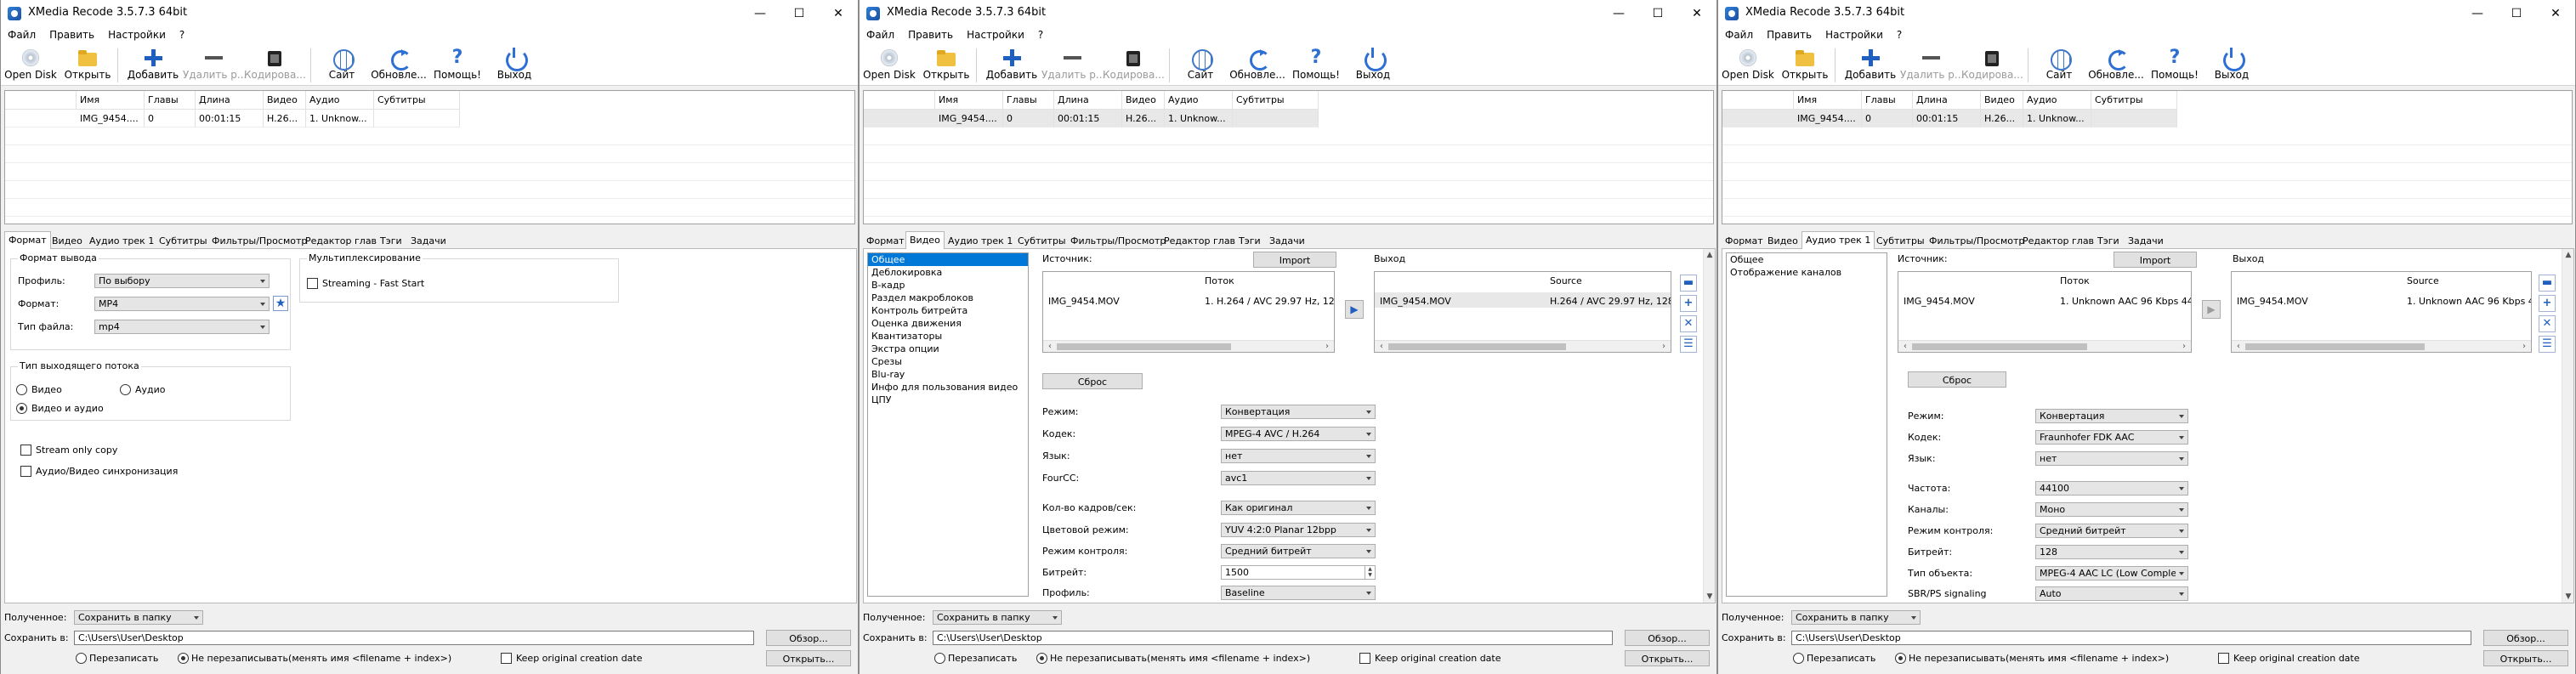 The image size is (2576, 674). What do you see at coordinates (2146, 240) in the screenshot?
I see `tab-tasks: Задачи` at bounding box center [2146, 240].